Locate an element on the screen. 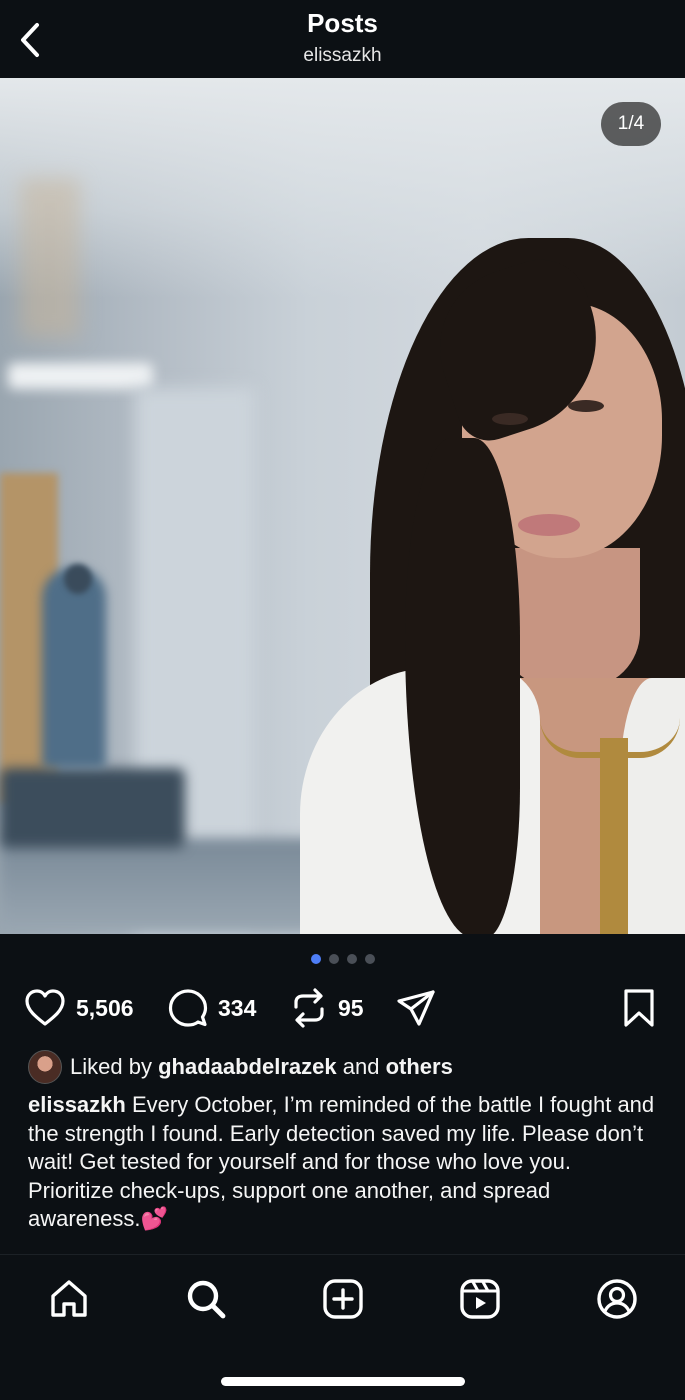 The height and width of the screenshot is (1400, 685). repost-icon is located at coordinates (309, 1008).